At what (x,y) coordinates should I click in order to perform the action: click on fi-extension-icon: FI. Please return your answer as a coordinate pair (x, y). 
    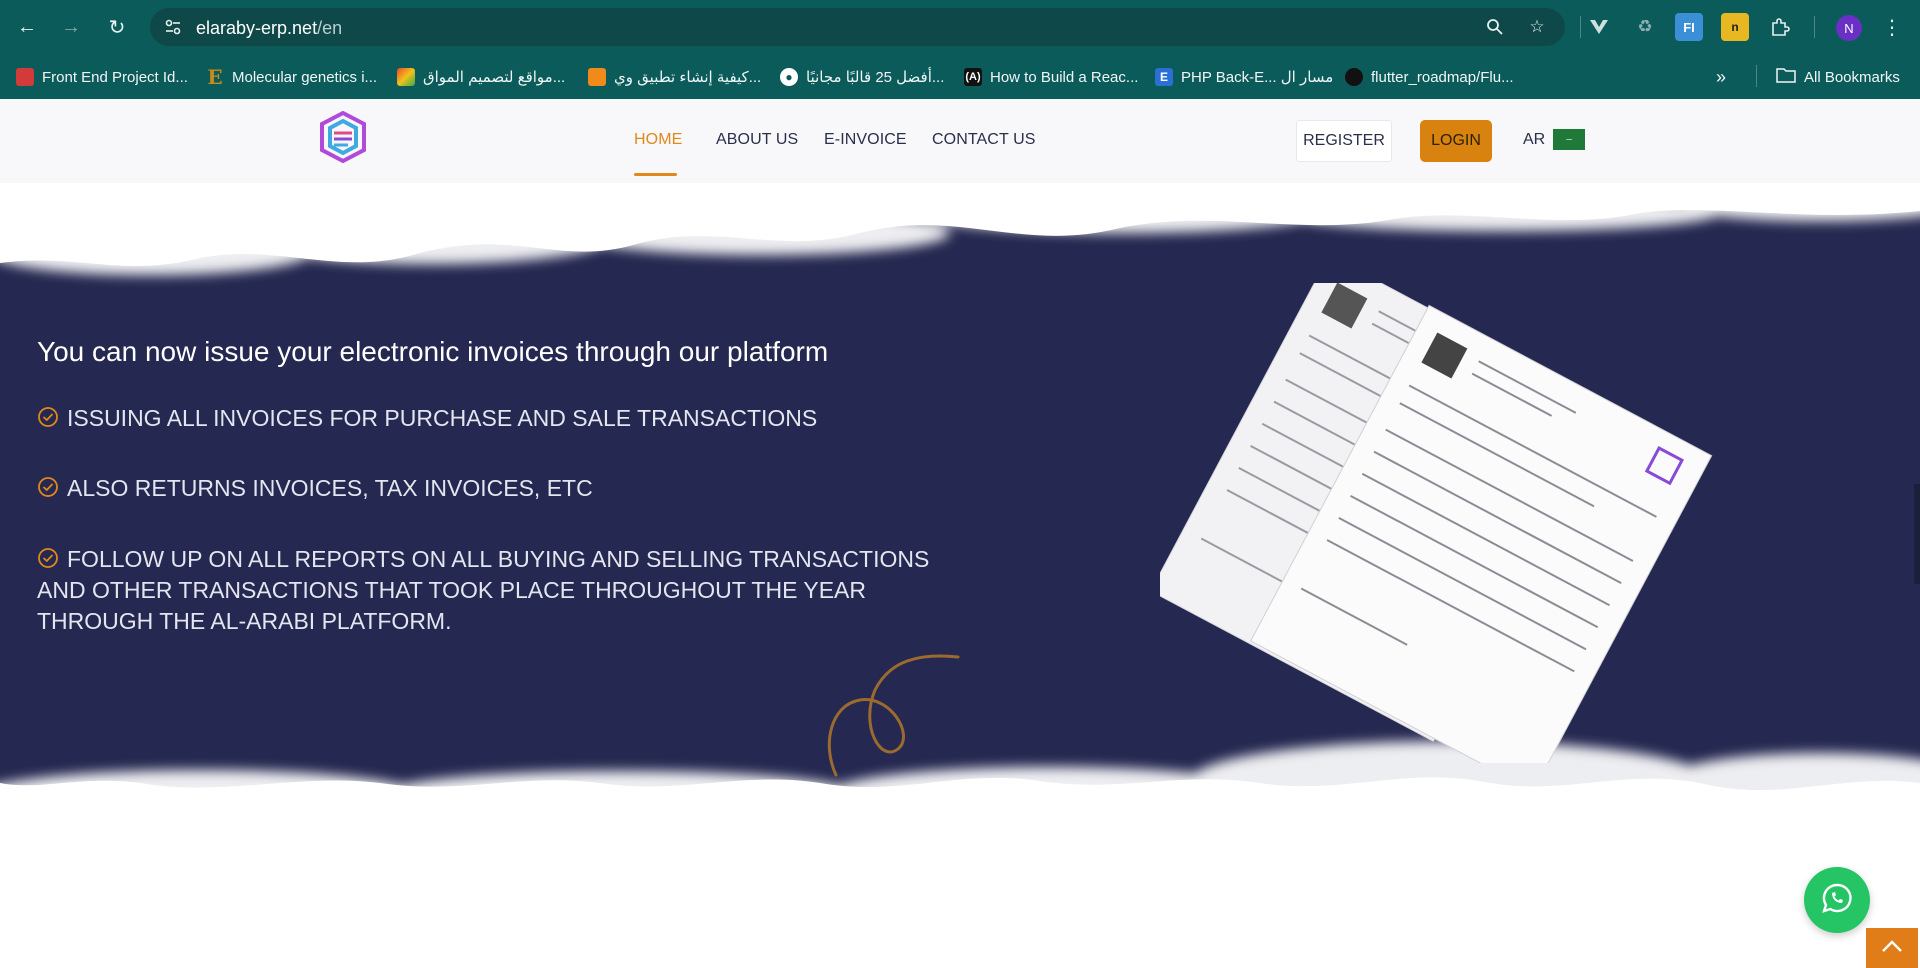
    Looking at the image, I should click on (1689, 27).